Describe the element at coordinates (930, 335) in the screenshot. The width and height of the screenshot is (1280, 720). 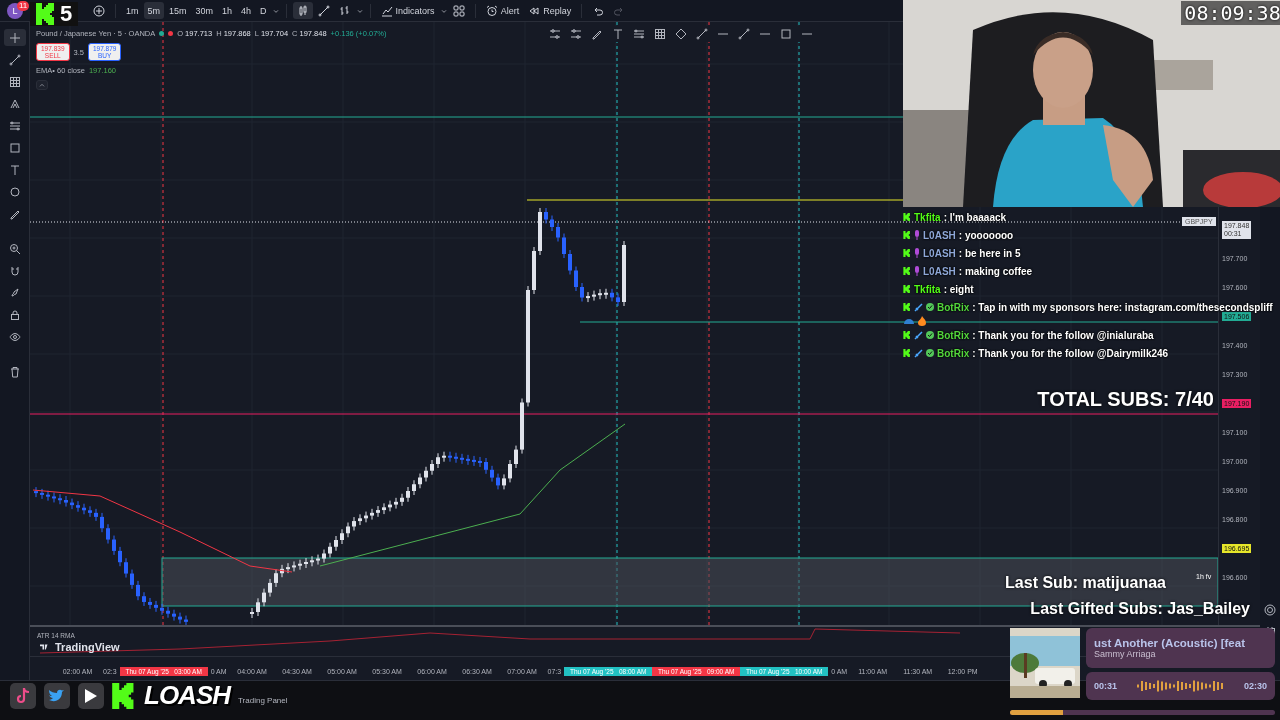
I see `check-badge-icon` at that location.